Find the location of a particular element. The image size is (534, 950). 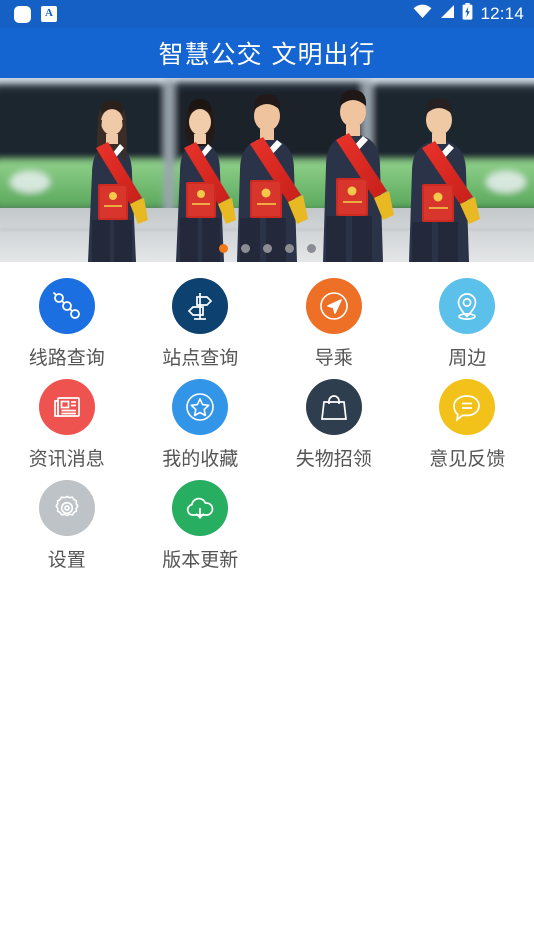

grid-item-navigation: 导乘 is located at coordinates (334, 328).